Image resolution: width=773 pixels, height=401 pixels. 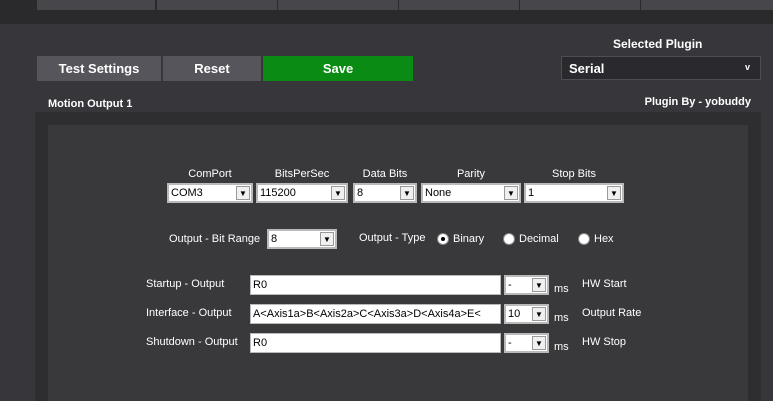 I want to click on save-button: Save, so click(x=338, y=68).